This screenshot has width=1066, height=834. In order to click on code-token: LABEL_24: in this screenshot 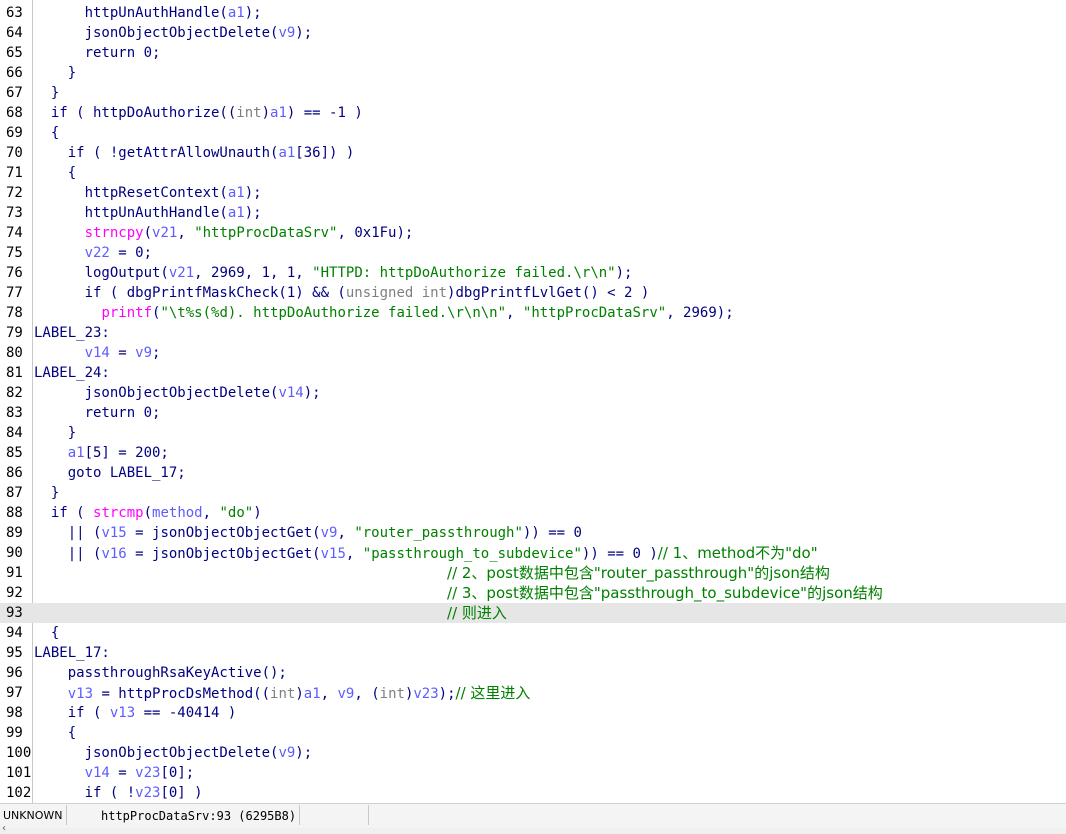, I will do `click(72, 373)`.